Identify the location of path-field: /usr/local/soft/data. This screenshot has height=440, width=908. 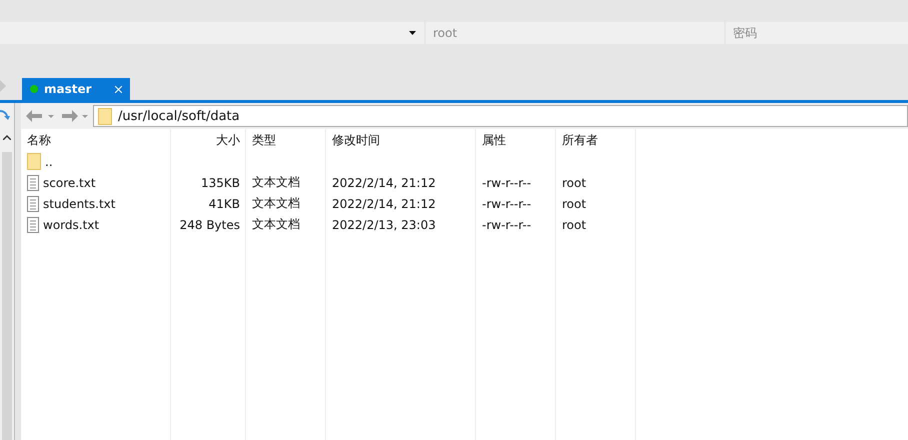
(500, 116).